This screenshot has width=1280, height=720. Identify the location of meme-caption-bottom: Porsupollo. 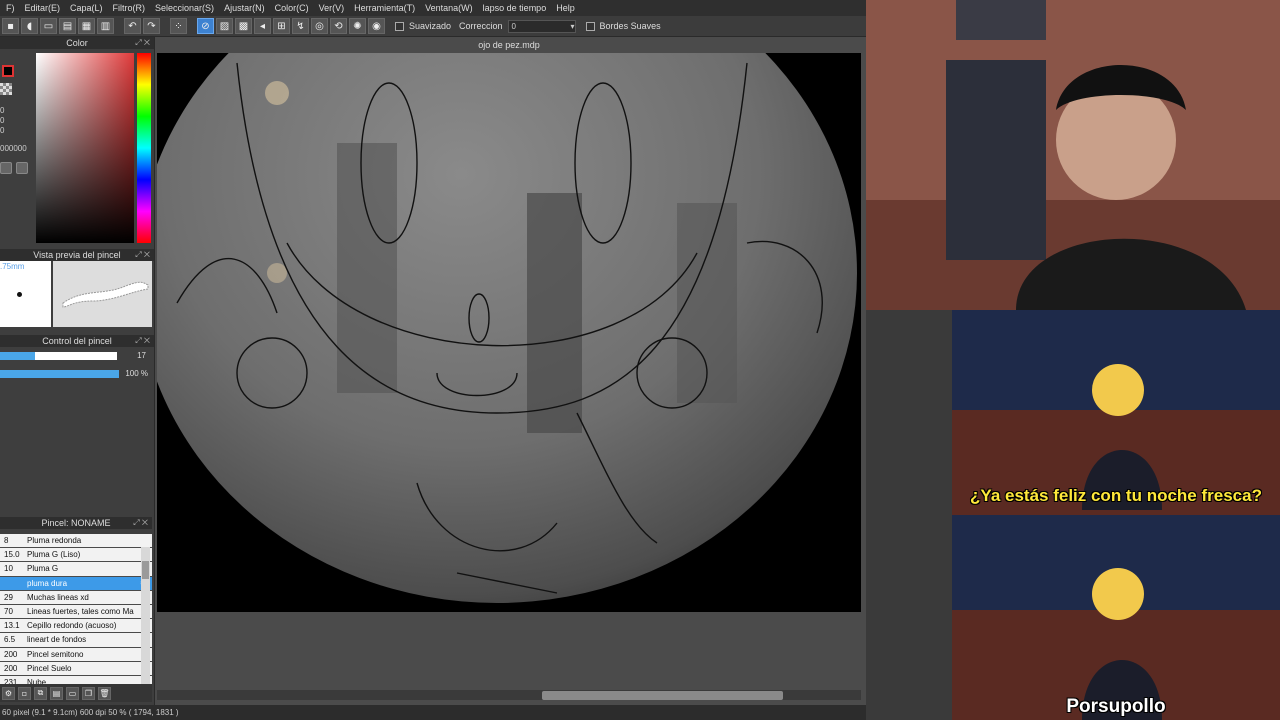
(1116, 706).